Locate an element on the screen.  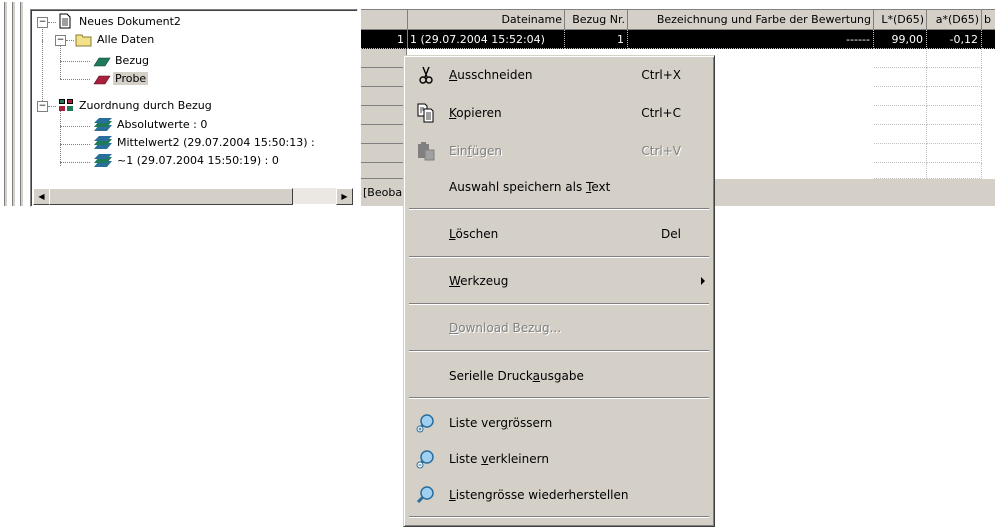
tree-node-probe: Probe is located at coordinates (131, 78).